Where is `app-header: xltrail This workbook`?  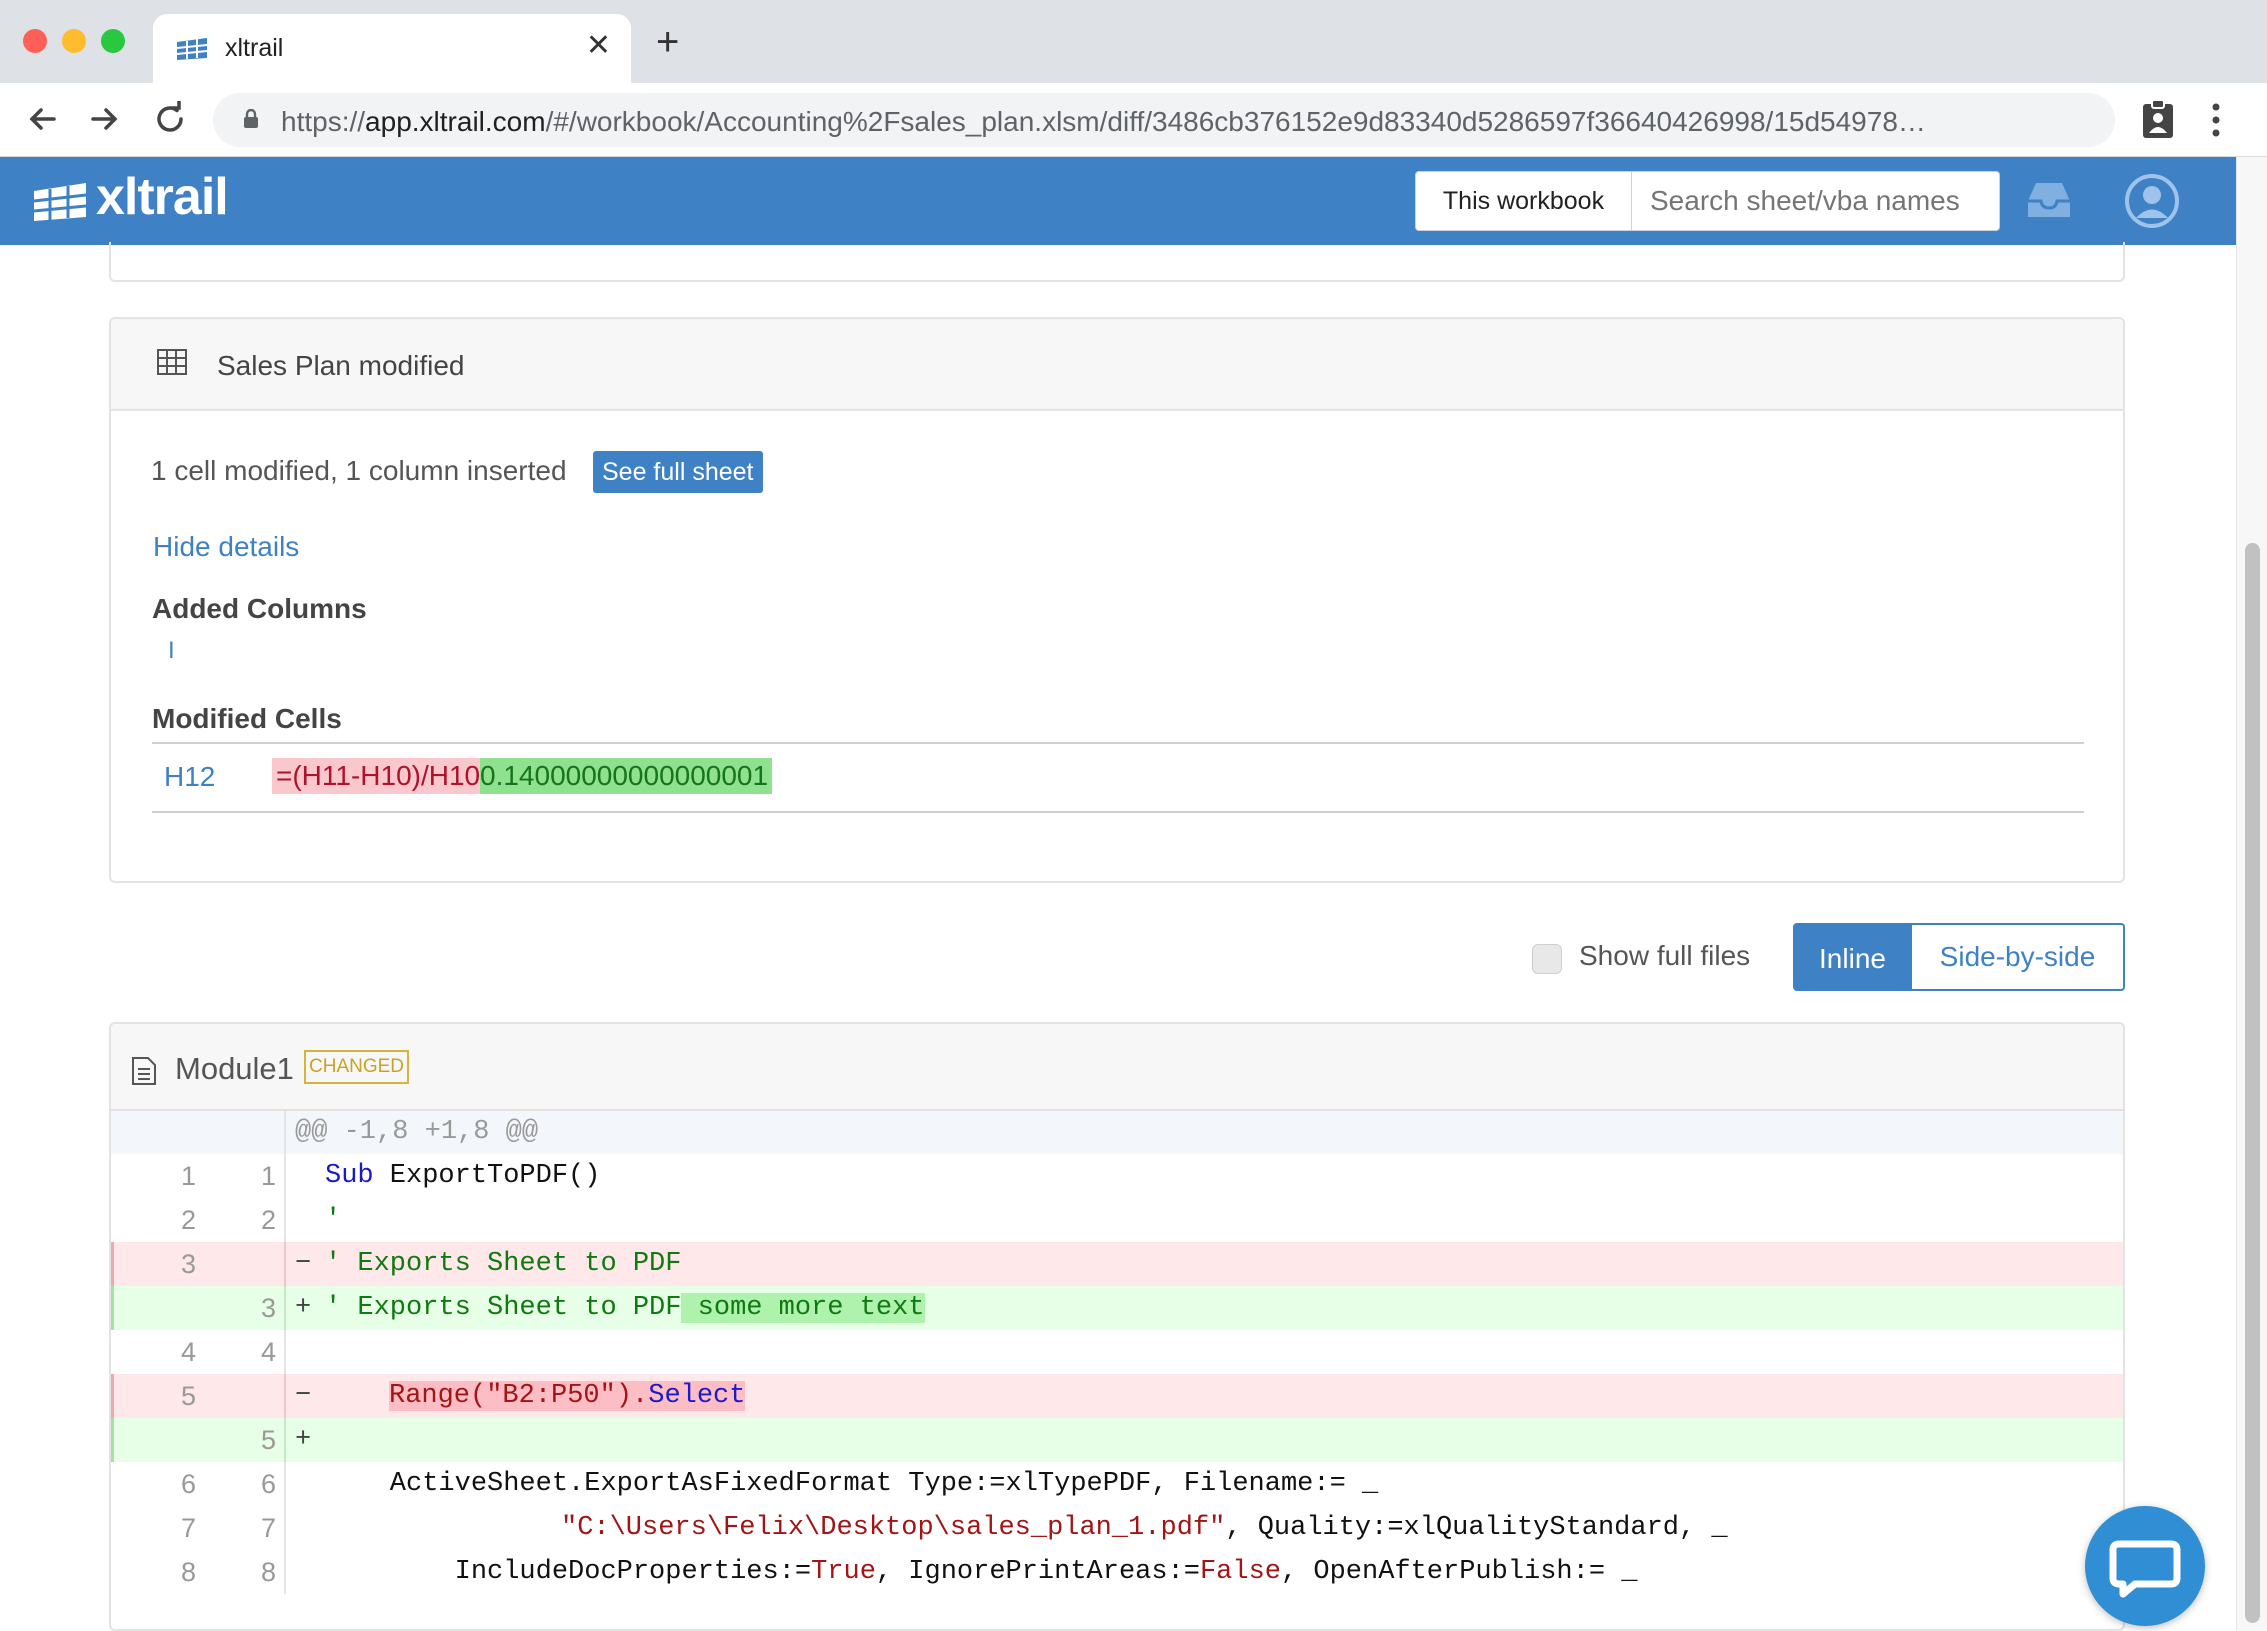
app-header: xltrail This workbook is located at coordinates (1118, 201).